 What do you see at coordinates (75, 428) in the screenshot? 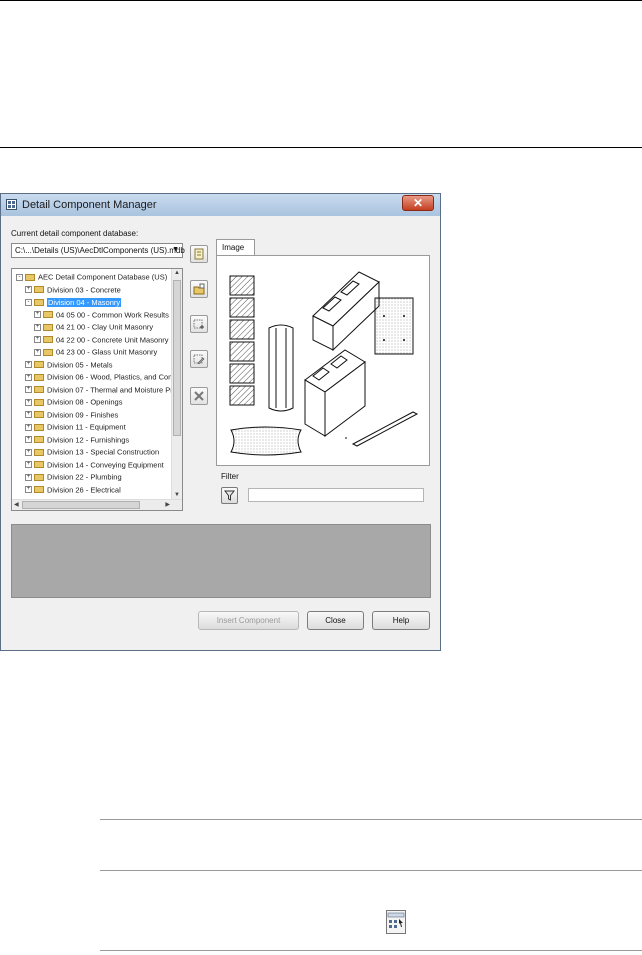
I see `tree-item: + Division 11 - Equipment` at bounding box center [75, 428].